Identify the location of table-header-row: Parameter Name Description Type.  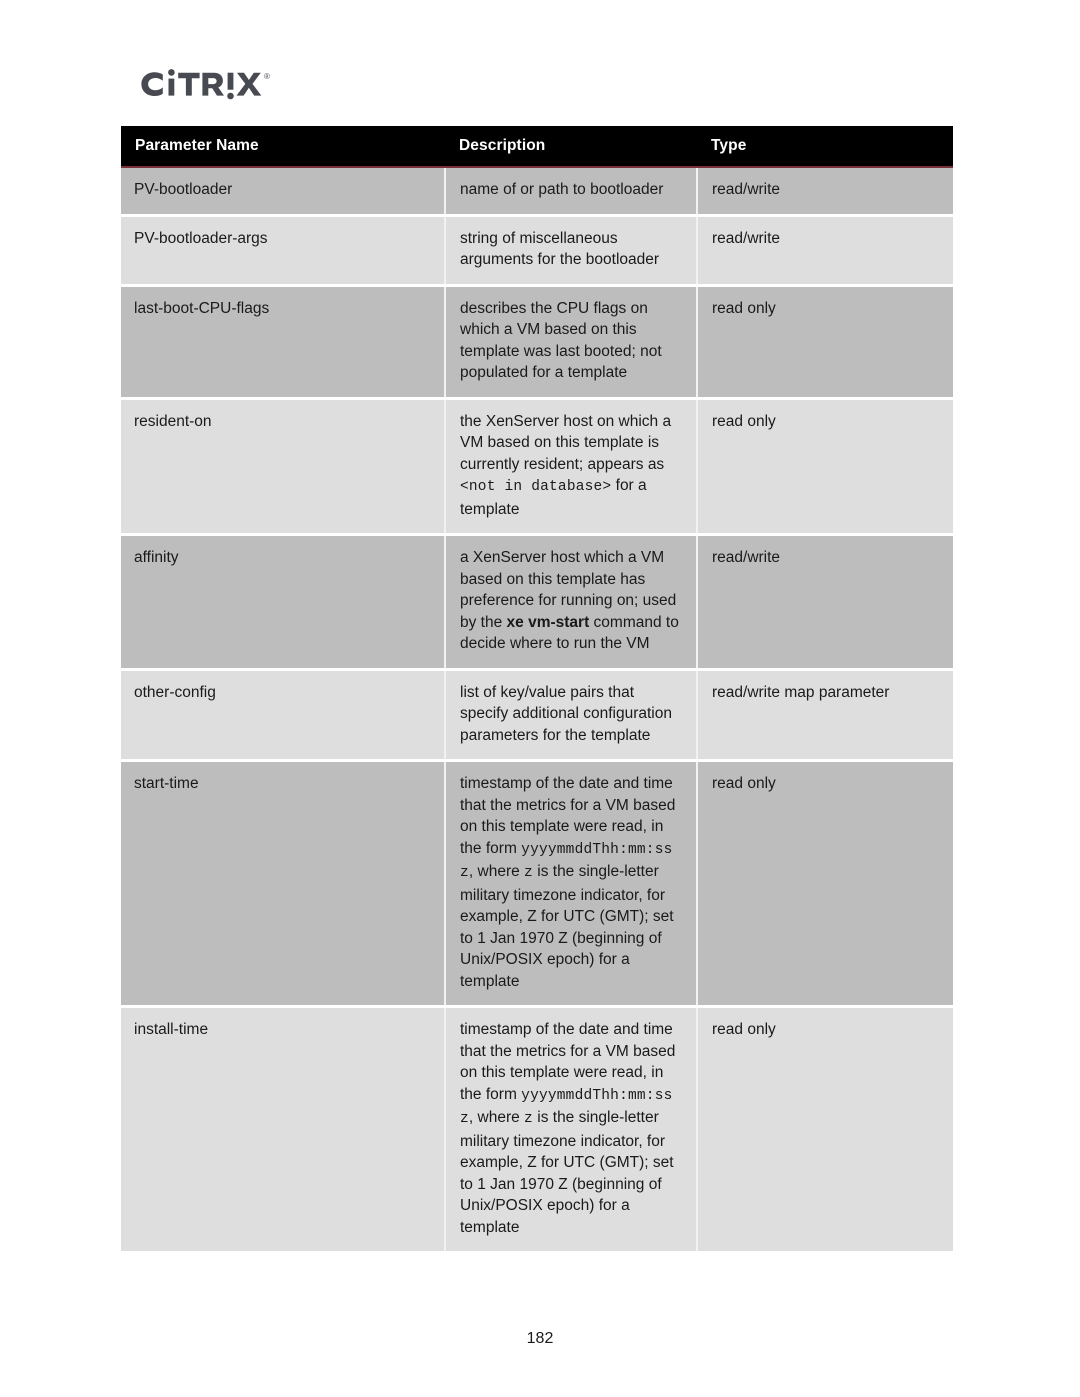
(537, 147).